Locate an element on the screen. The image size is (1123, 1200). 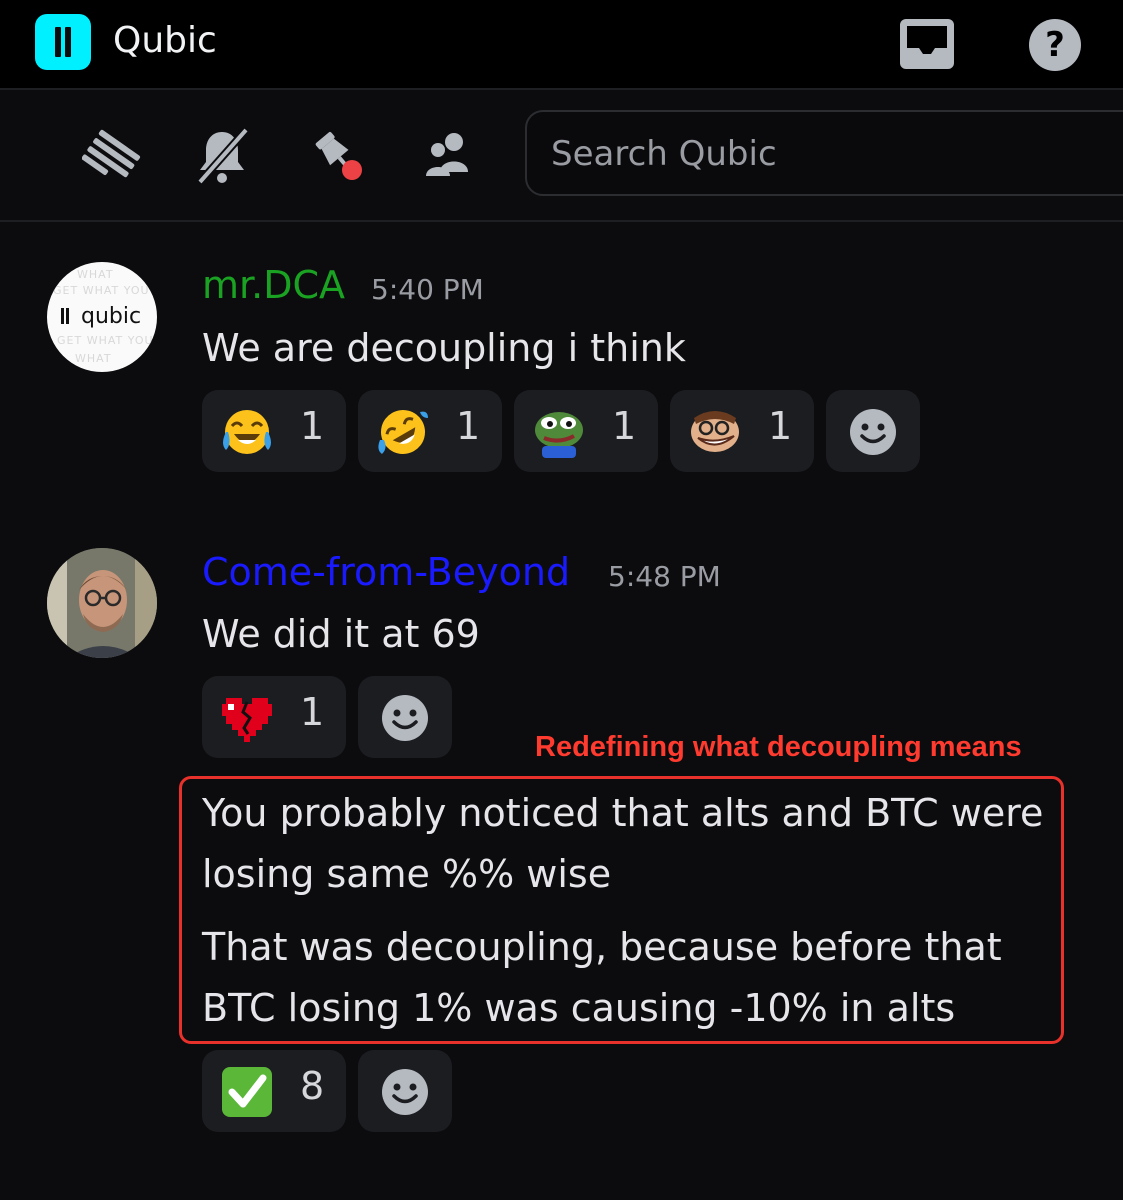
threads-icon is located at coordinates (112, 156).